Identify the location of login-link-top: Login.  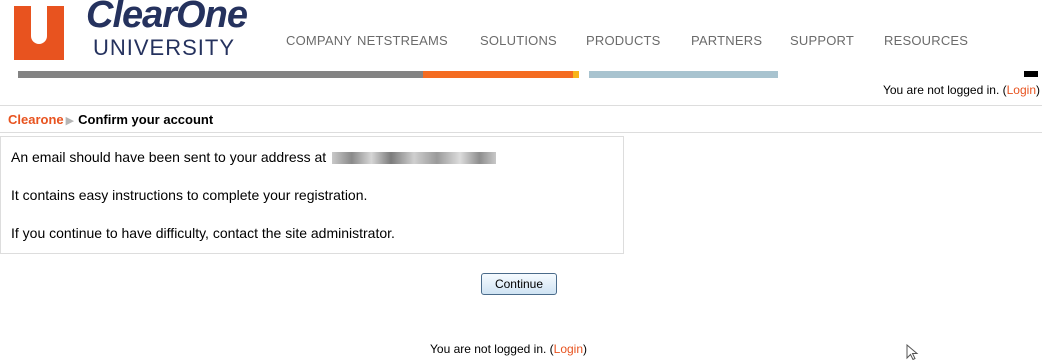
(1021, 90).